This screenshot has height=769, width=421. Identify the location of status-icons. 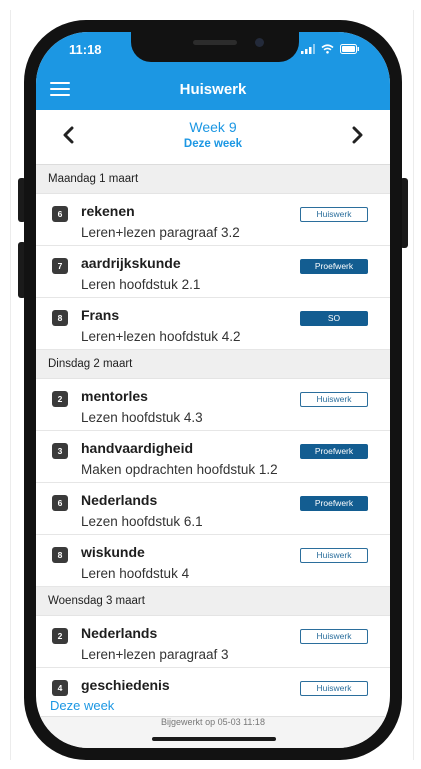
(330, 49).